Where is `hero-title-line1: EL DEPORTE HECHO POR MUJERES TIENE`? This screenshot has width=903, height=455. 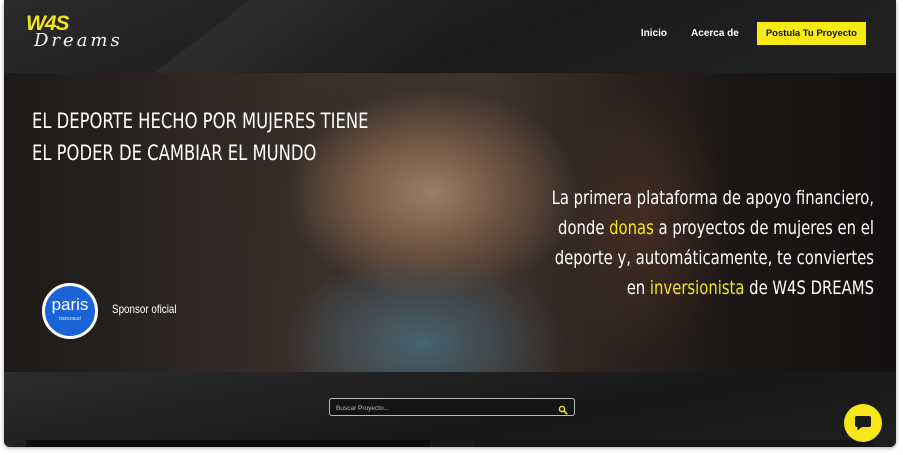
hero-title-line1: EL DEPORTE HECHO POR MUJERES TIENE is located at coordinates (200, 121).